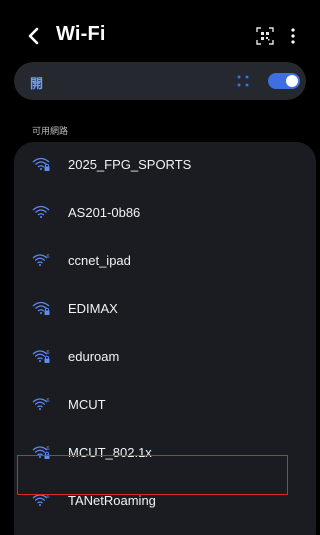 Image resolution: width=320 pixels, height=535 pixels. What do you see at coordinates (265, 36) in the screenshot?
I see `qr-scan-icon` at bounding box center [265, 36].